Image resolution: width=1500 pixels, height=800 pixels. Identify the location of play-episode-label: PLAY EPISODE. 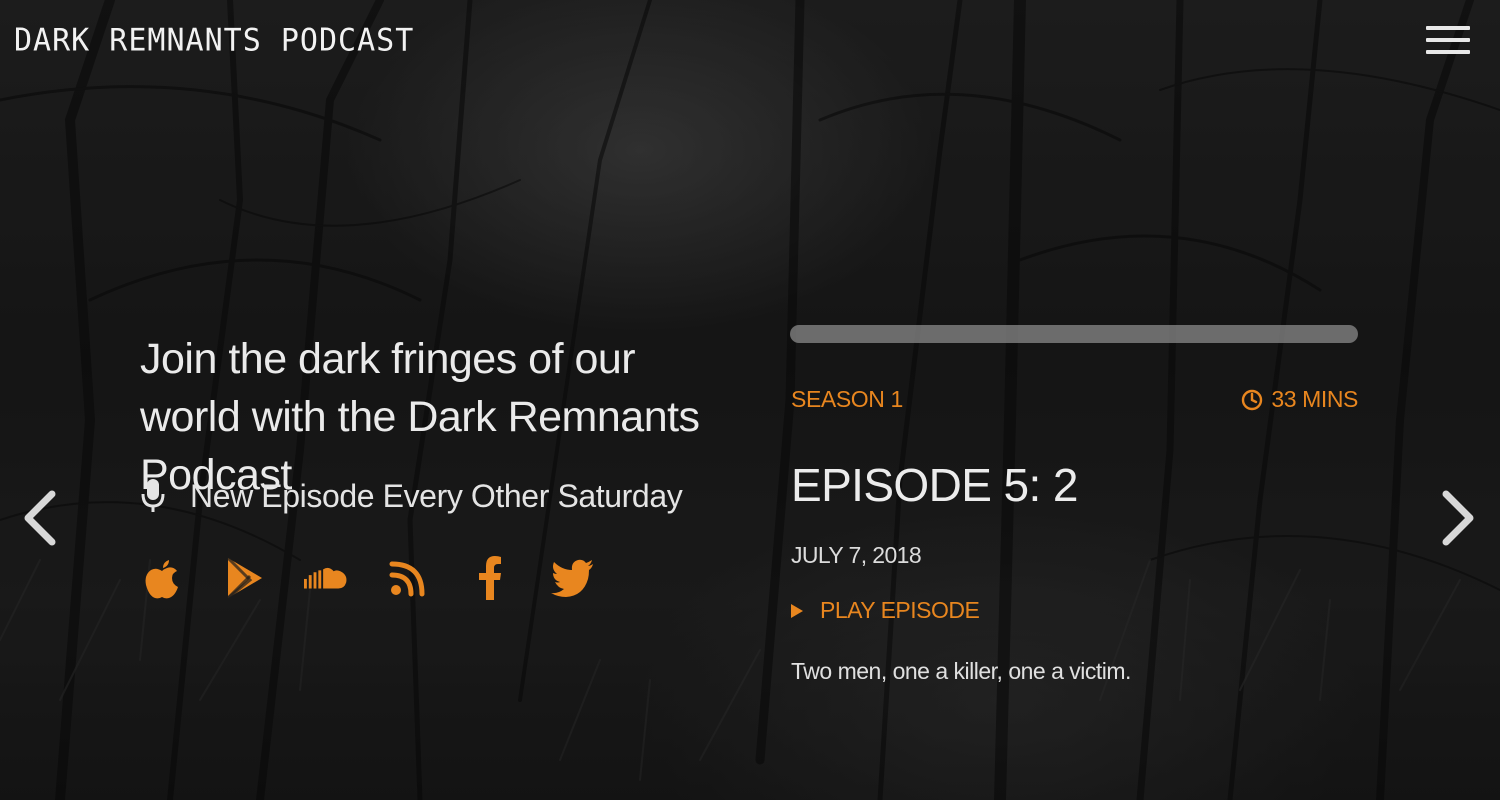
(900, 610).